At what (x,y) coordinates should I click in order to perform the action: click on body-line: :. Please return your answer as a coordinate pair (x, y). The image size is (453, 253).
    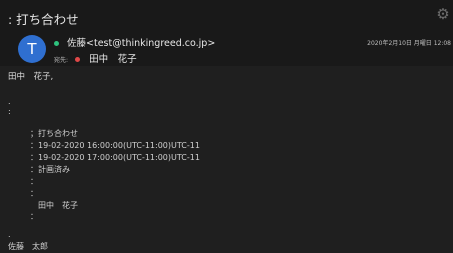
    Looking at the image, I should click on (9, 111).